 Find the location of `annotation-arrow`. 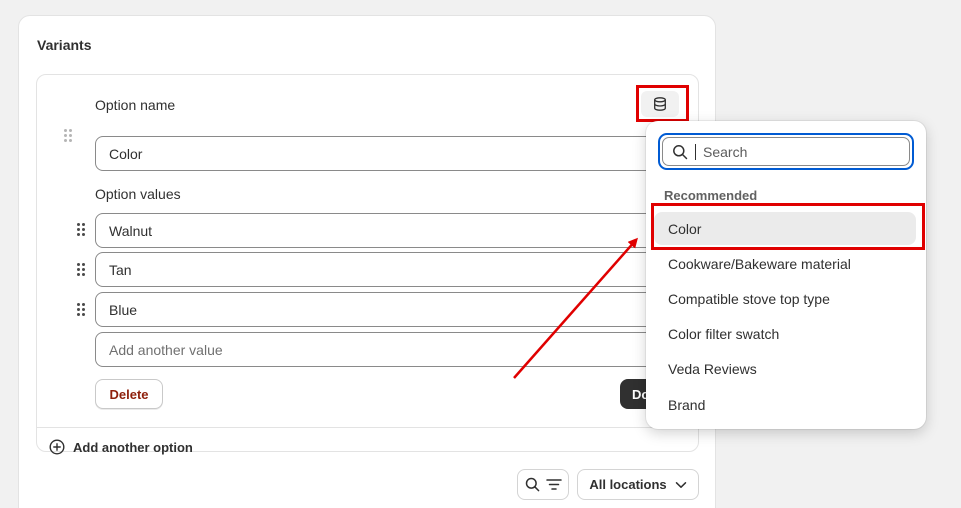

annotation-arrow is located at coordinates (575, 308).